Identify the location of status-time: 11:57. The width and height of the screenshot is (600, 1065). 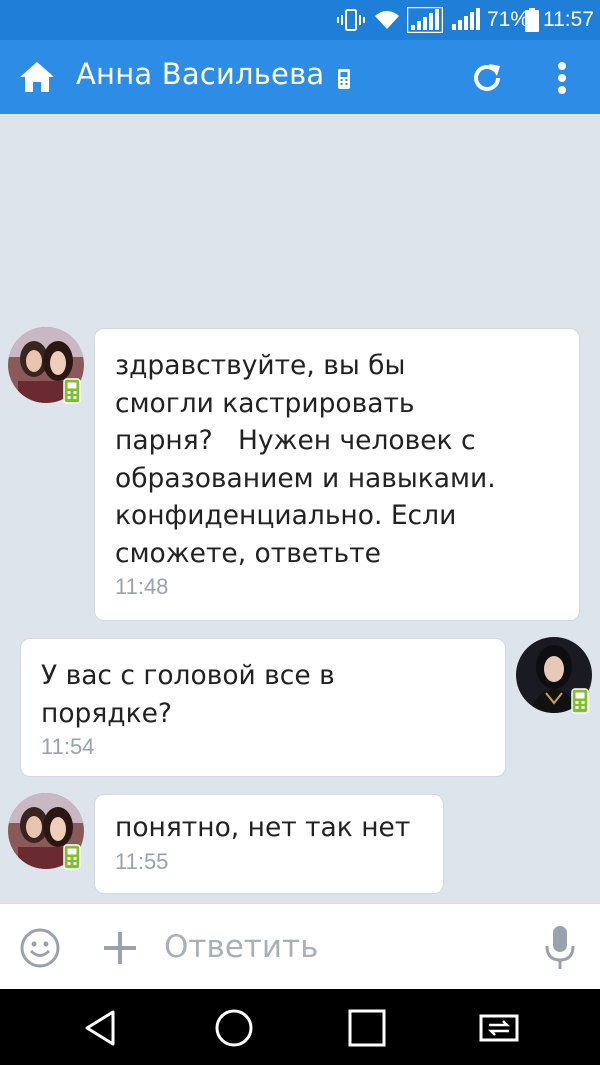
(568, 19).